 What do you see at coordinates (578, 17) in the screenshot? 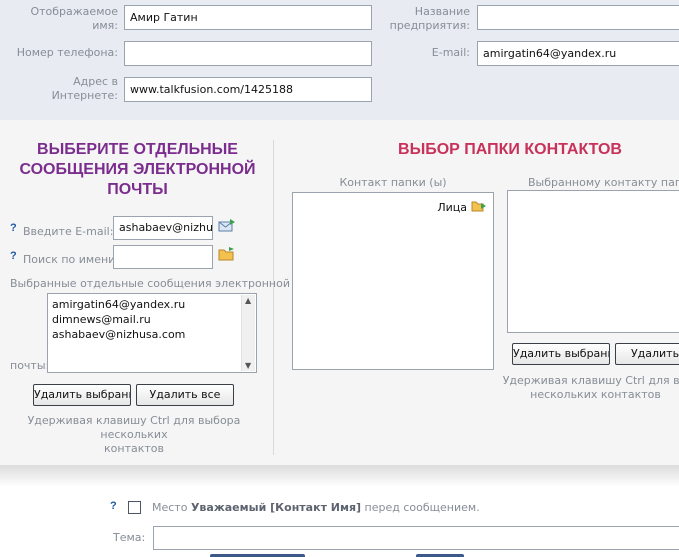
I see `company-input` at bounding box center [578, 17].